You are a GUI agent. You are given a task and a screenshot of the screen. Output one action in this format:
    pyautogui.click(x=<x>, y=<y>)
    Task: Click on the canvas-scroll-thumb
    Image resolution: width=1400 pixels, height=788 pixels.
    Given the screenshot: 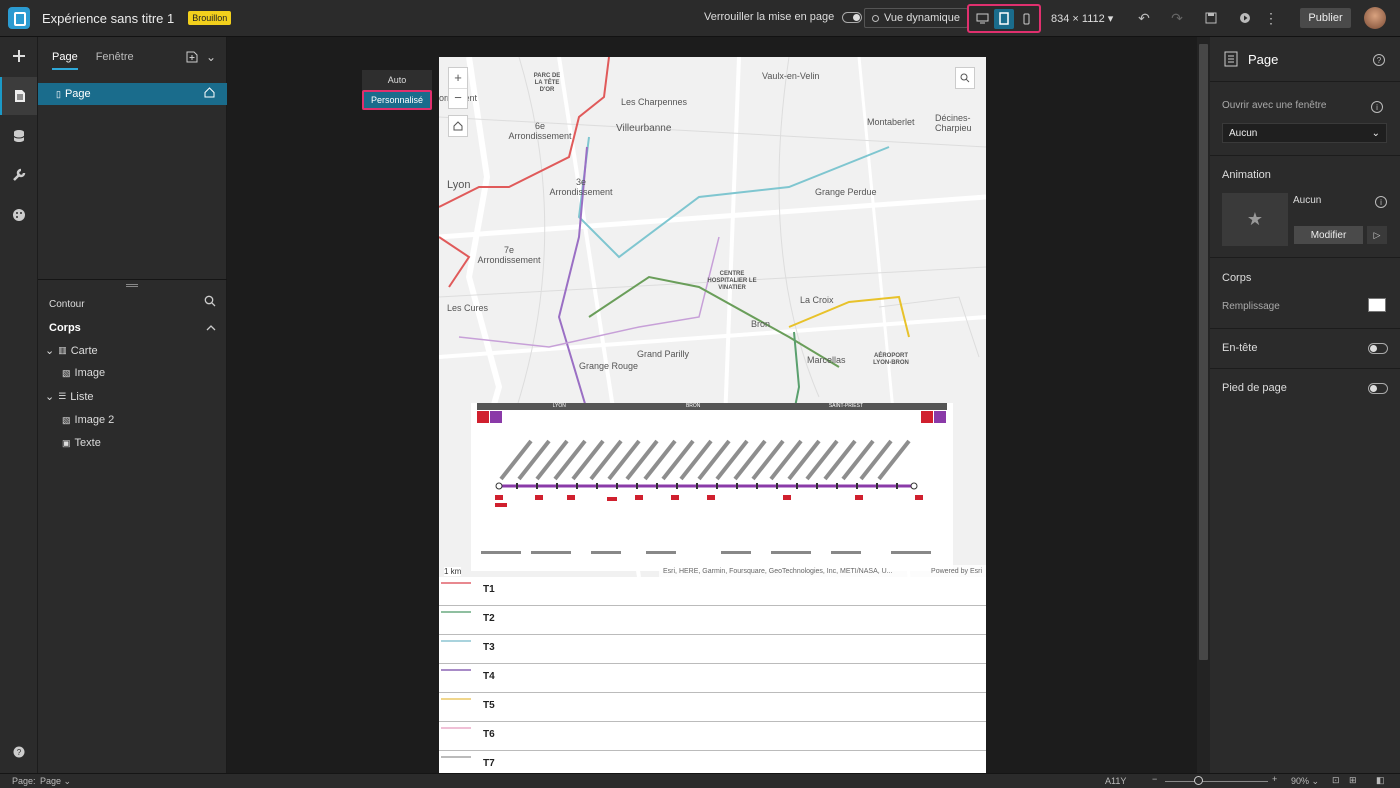 What is the action you would take?
    pyautogui.click(x=1203, y=352)
    